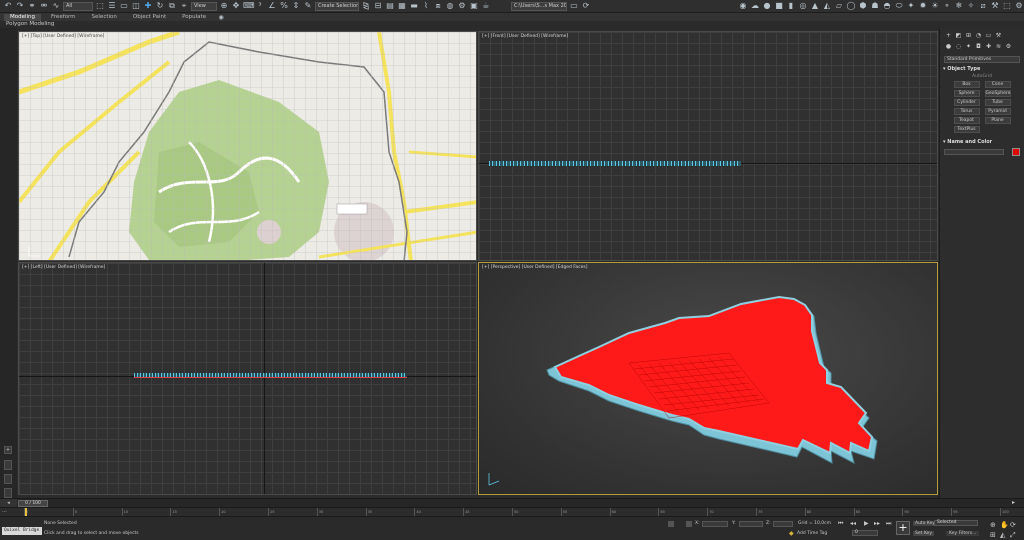 The image size is (1024, 540). I want to click on place-icon: ⌖, so click(184, 6).